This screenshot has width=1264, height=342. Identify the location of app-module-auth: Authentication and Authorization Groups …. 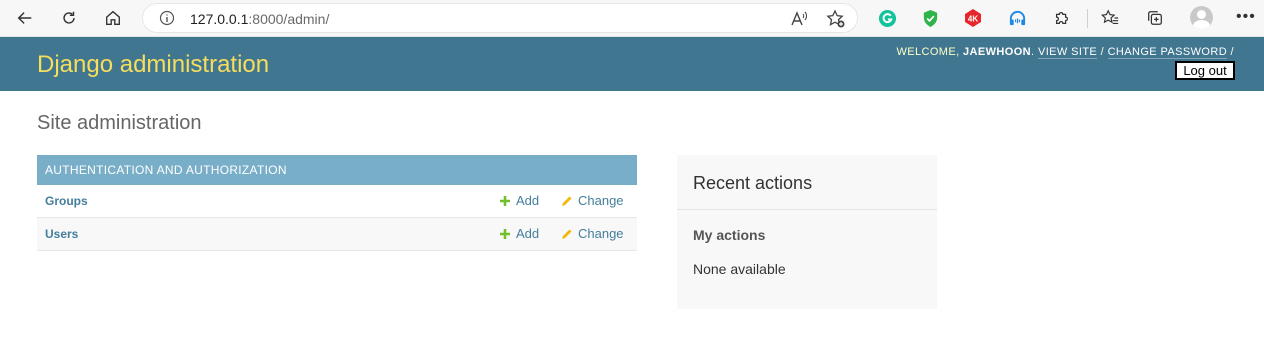
(337, 203).